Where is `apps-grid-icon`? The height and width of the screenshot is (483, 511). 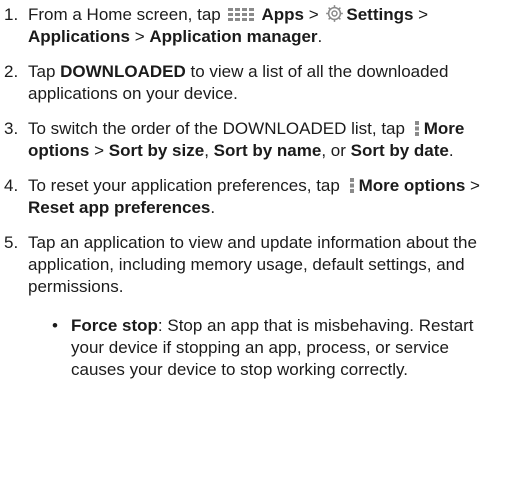
apps-grid-icon is located at coordinates (241, 14).